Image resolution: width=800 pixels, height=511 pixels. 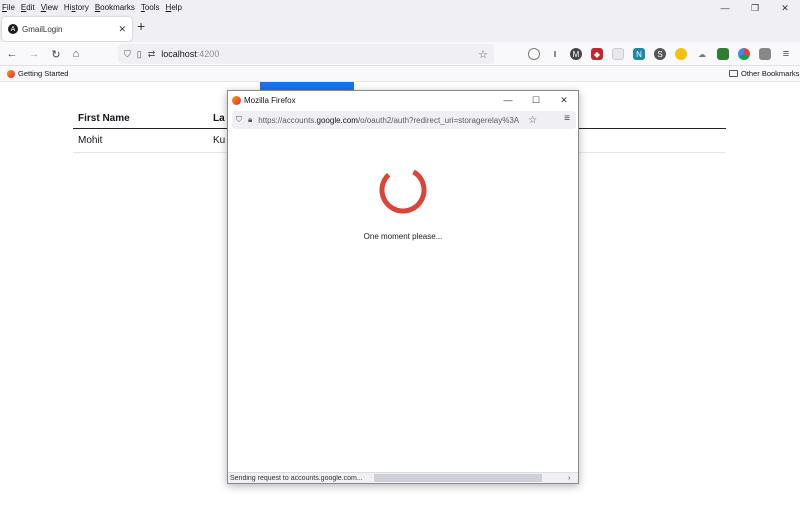 I want to click on bookmark-label: Other Bookmarks, so click(x=770, y=73).